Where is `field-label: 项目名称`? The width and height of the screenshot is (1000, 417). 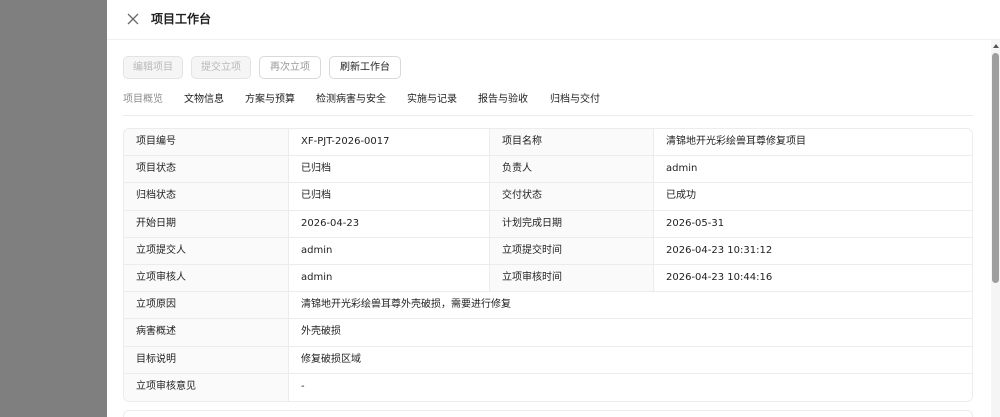
field-label: 项目名称 is located at coordinates (572, 142).